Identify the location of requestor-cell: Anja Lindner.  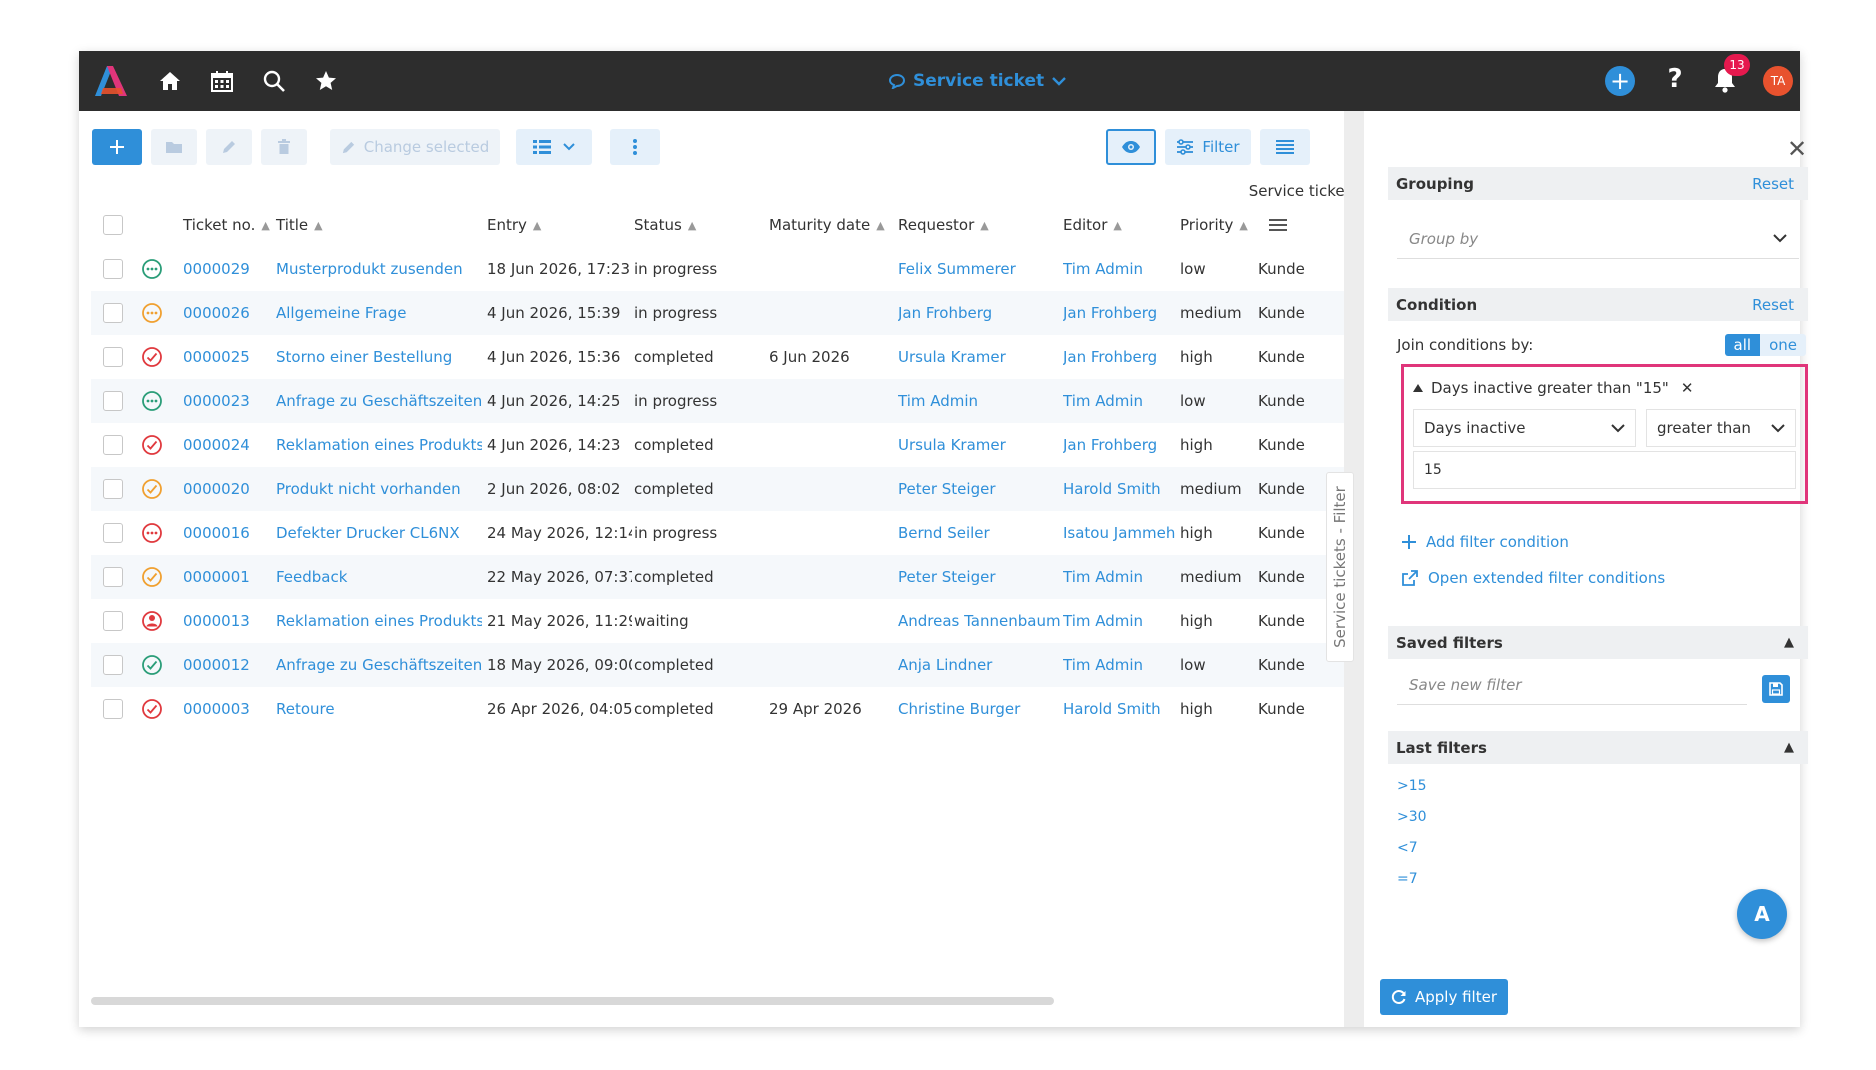
(979, 665).